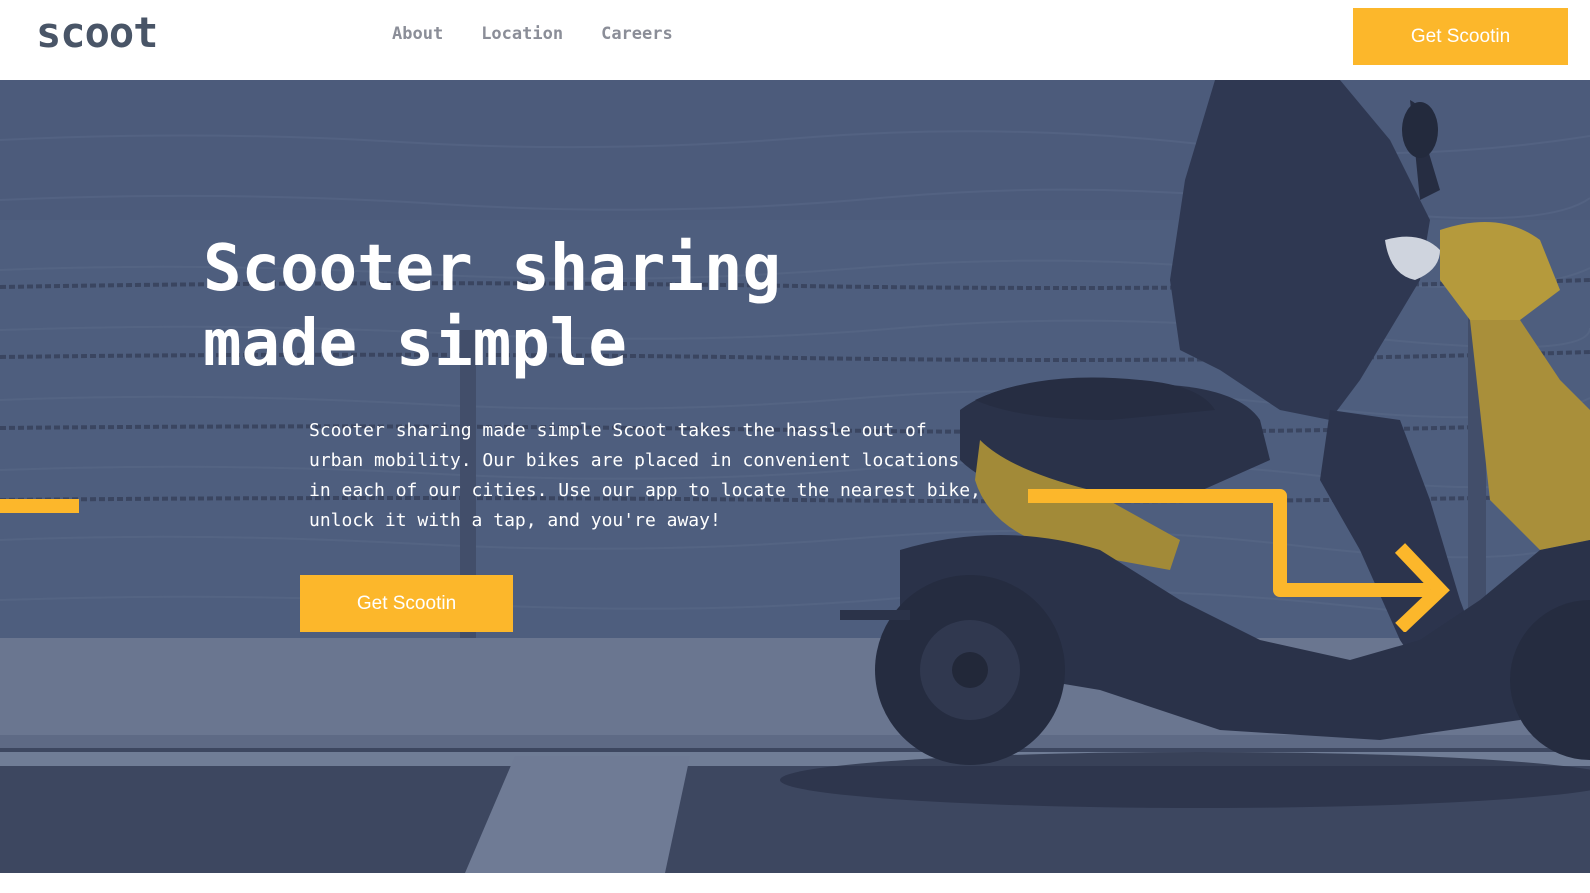 The height and width of the screenshot is (893, 1590). I want to click on nav-link-about: About, so click(417, 34).